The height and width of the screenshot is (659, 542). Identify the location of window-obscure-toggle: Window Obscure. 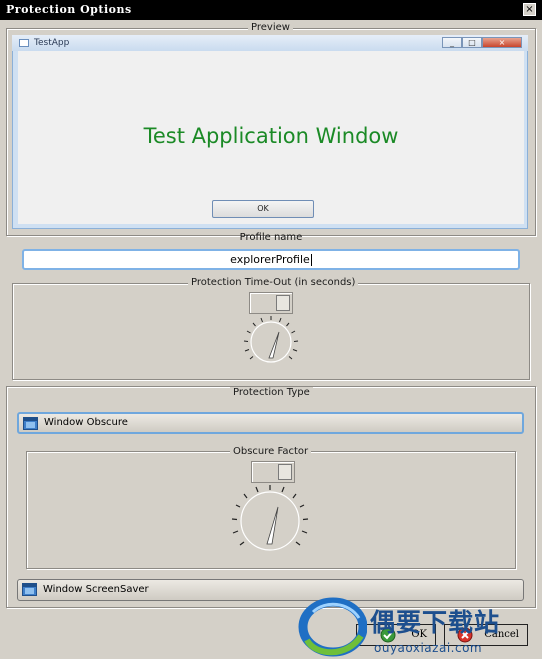
(270, 423).